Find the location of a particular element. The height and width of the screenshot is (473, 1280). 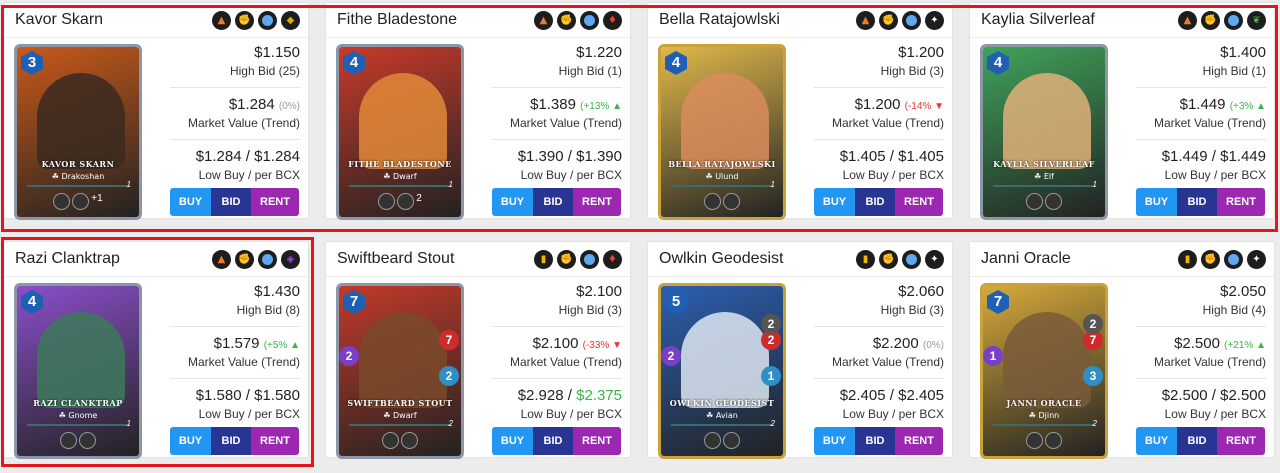

magic-stat: 1 is located at coordinates (993, 356).